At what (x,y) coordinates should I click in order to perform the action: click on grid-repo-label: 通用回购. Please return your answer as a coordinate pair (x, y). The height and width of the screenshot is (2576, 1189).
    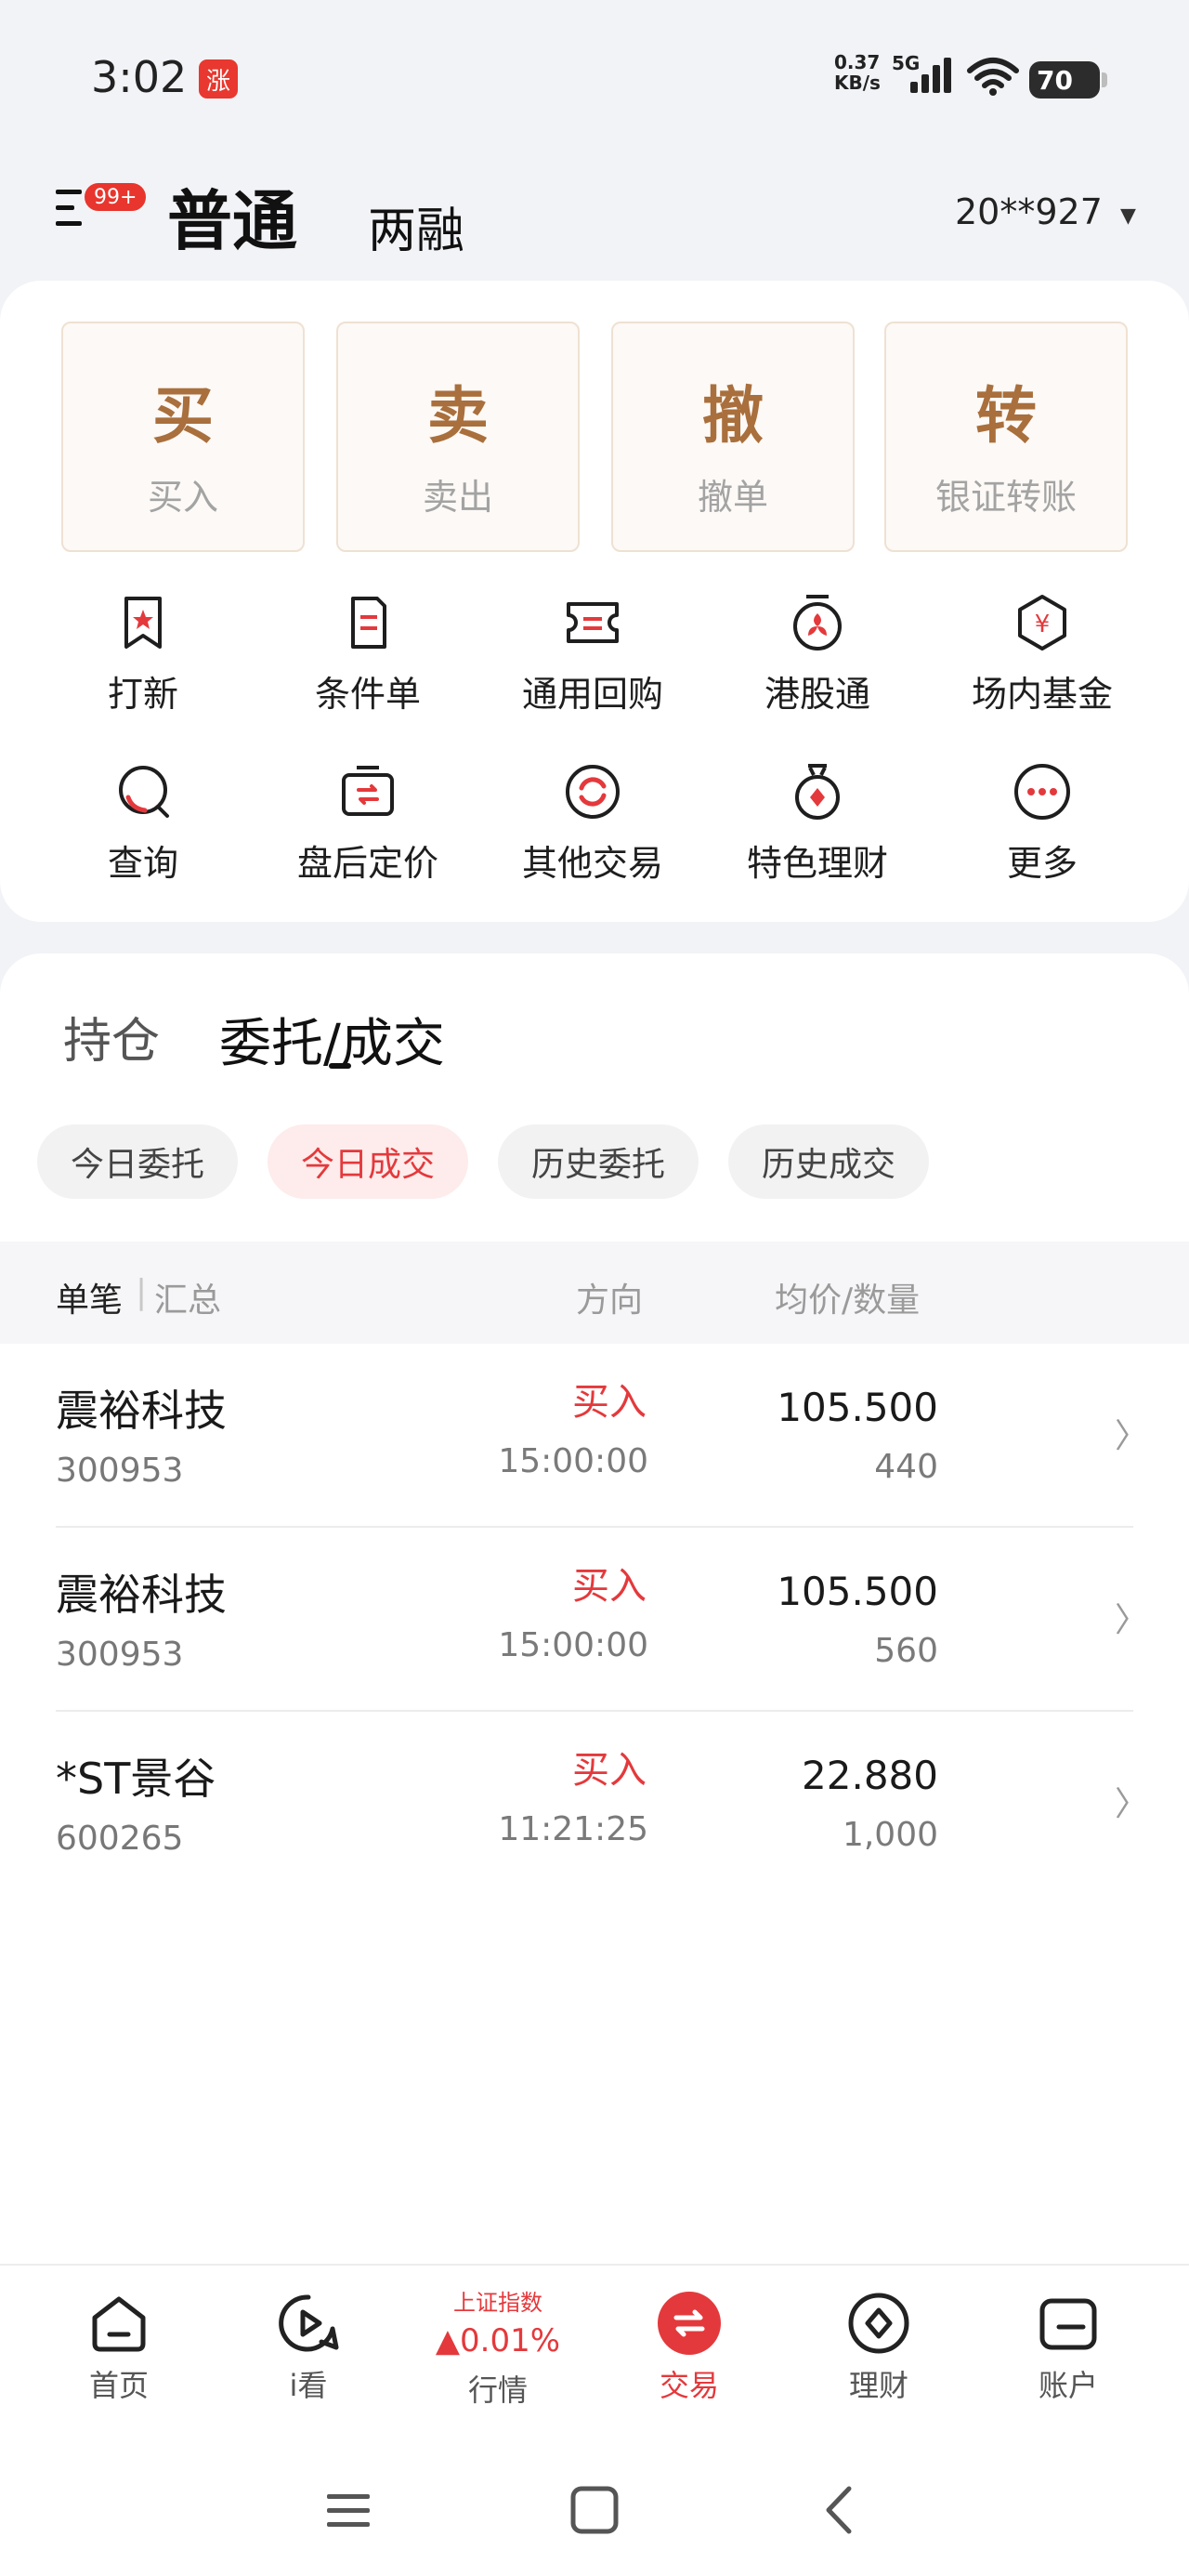
    Looking at the image, I should click on (592, 694).